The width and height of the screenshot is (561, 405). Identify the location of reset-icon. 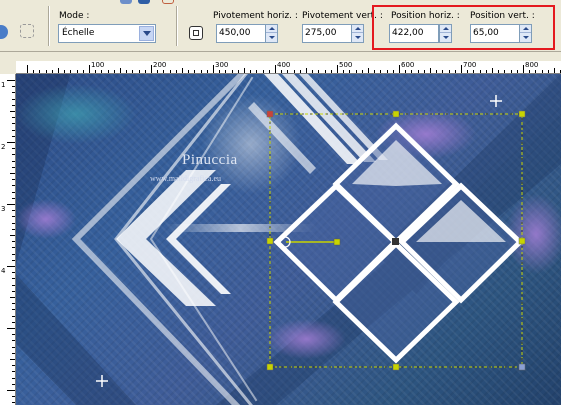
(168, 2).